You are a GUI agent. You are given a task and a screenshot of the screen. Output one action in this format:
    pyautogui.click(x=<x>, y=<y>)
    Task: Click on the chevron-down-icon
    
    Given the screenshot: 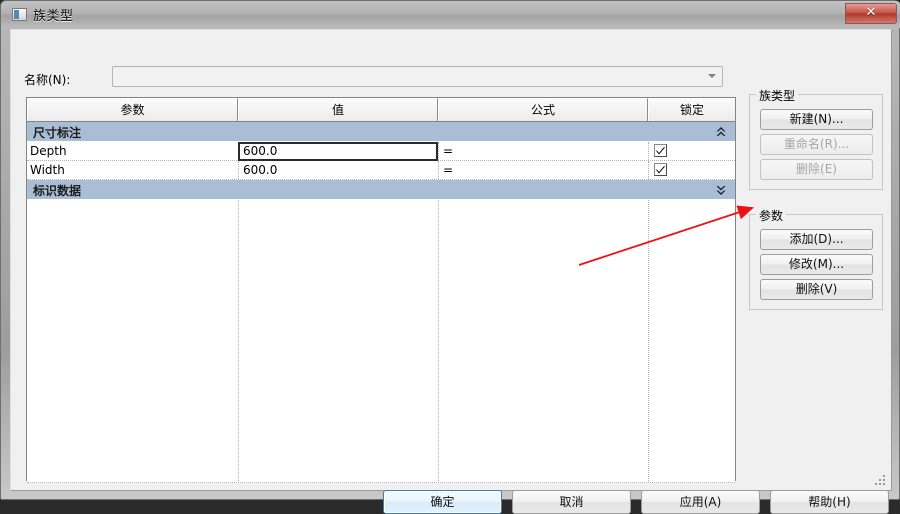 What is the action you would take?
    pyautogui.click(x=712, y=76)
    